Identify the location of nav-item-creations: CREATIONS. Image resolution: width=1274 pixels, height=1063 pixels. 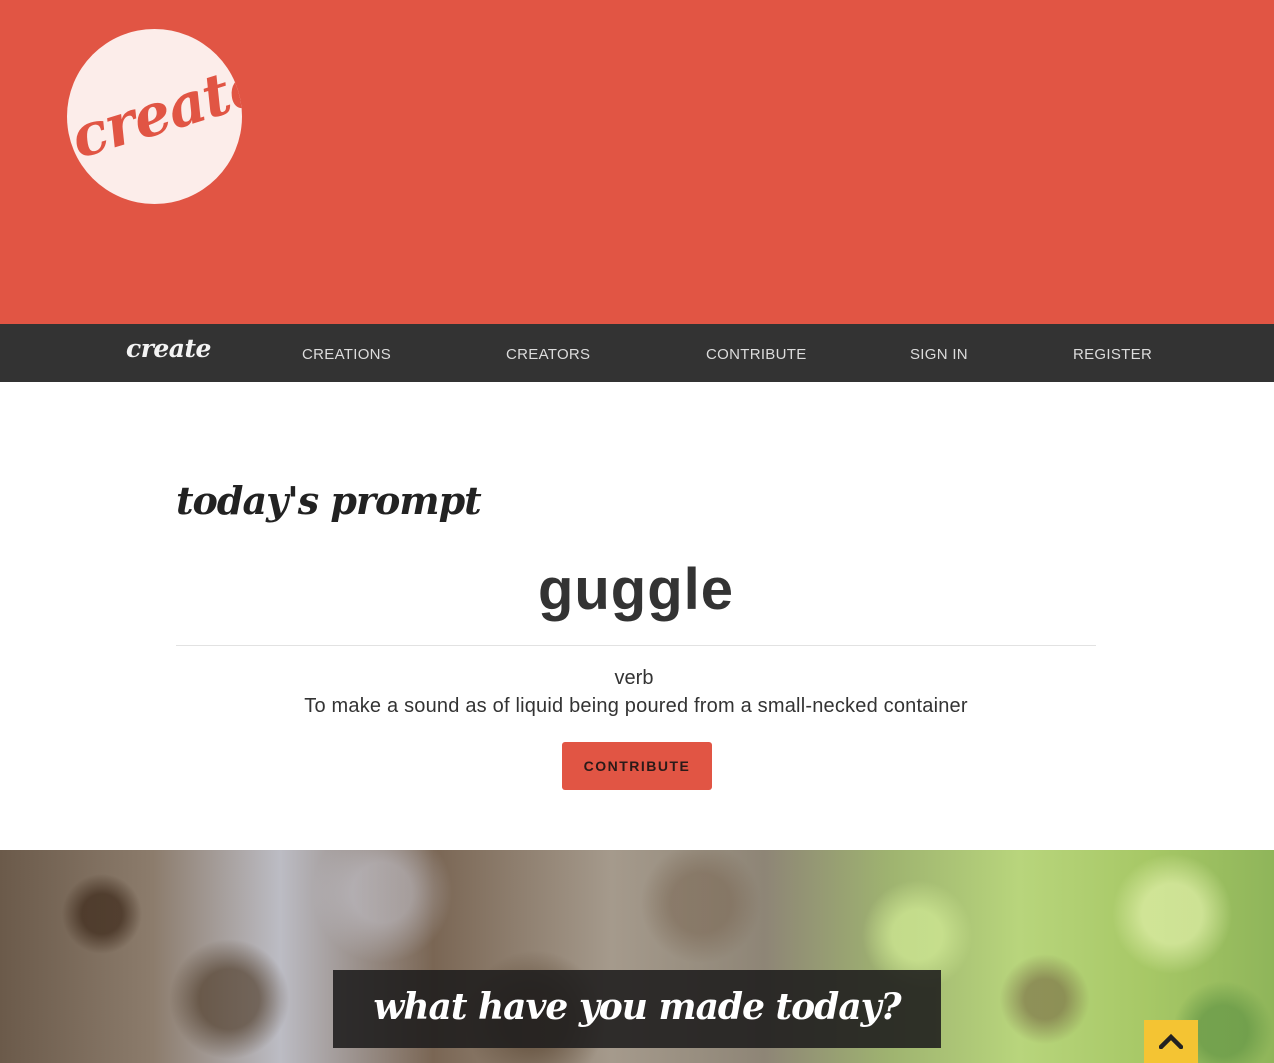
(346, 354).